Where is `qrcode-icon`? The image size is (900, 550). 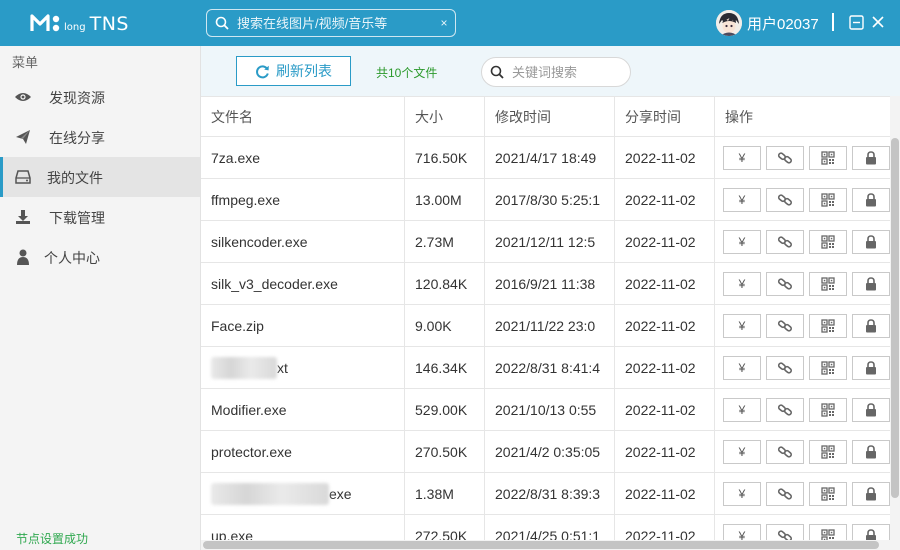 qrcode-icon is located at coordinates (828, 283).